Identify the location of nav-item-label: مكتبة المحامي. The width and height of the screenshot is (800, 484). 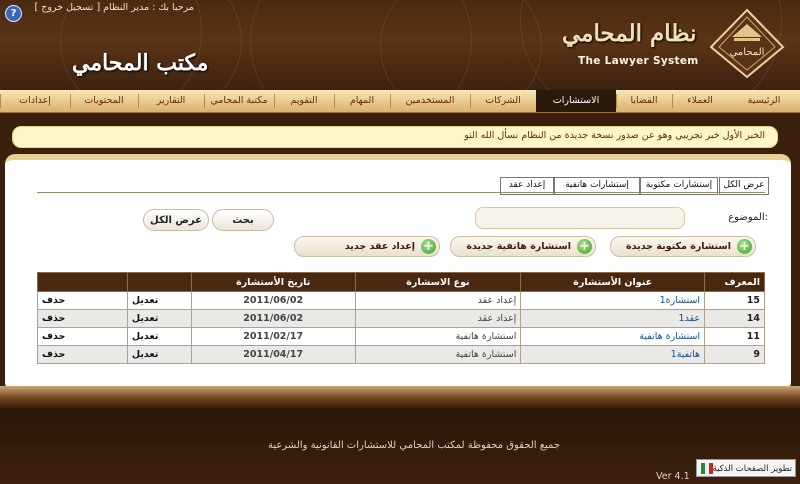
(239, 100).